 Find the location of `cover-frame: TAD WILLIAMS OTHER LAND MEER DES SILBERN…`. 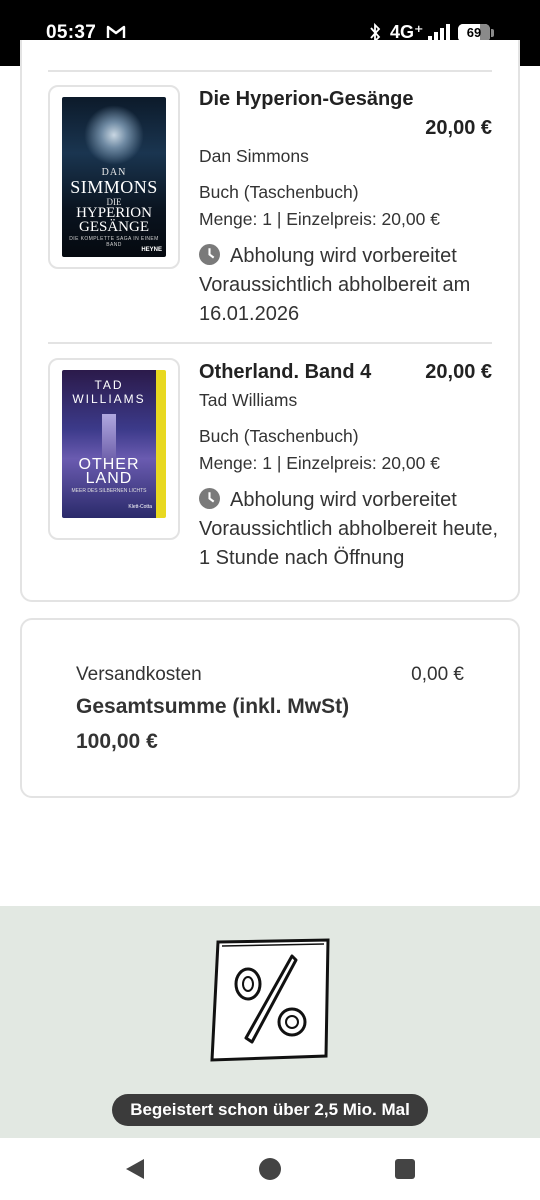

cover-frame: TAD WILLIAMS OTHER LAND MEER DES SILBERN… is located at coordinates (114, 449).